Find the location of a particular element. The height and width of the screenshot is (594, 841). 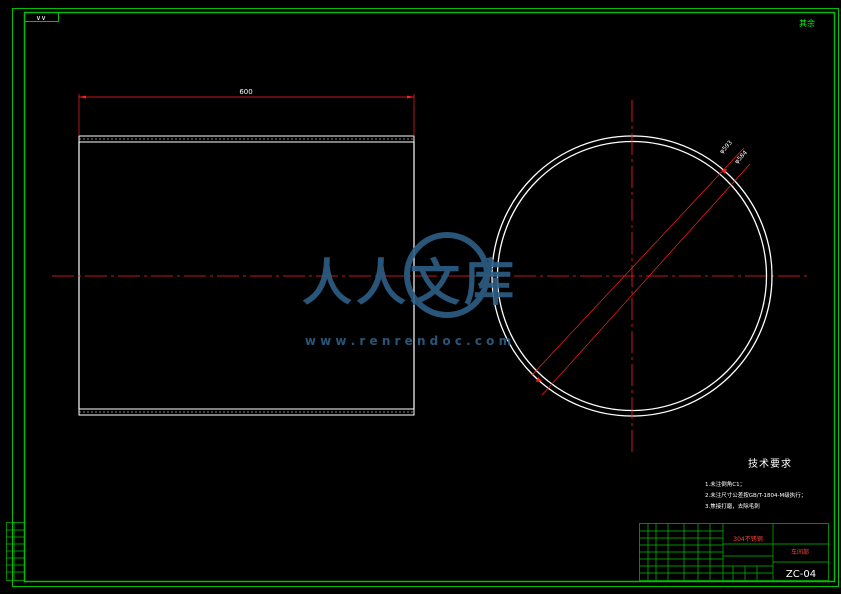

scale-tag: ∨∨ is located at coordinates (41, 18).